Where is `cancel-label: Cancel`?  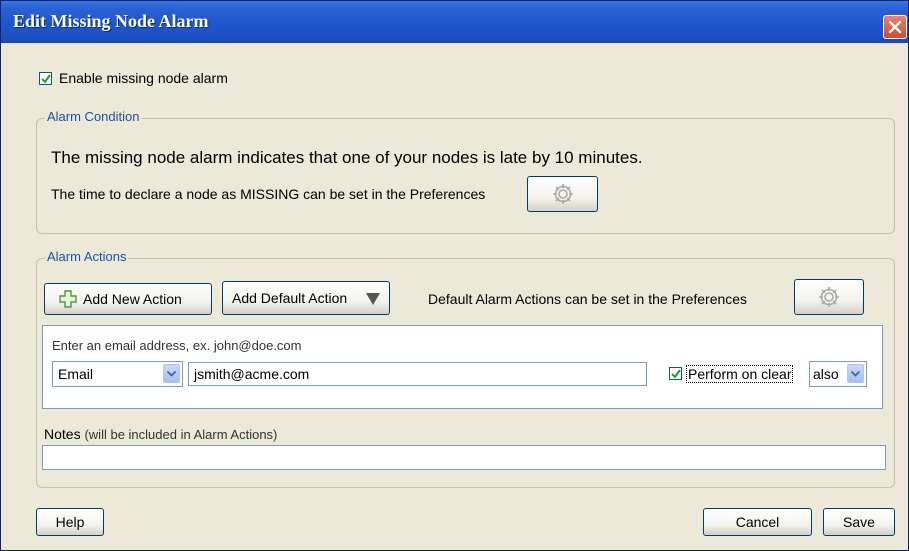 cancel-label: Cancel is located at coordinates (757, 522).